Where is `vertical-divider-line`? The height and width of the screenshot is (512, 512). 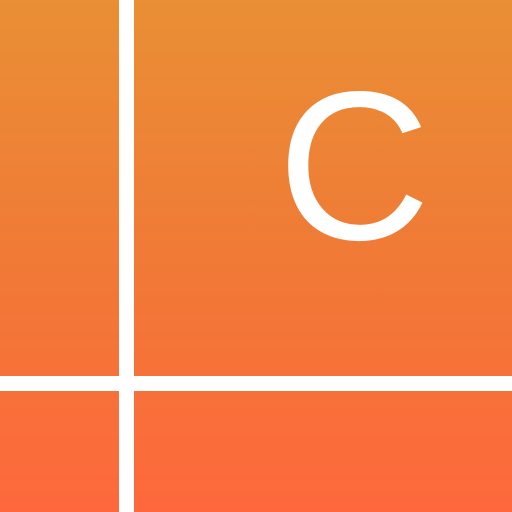 vertical-divider-line is located at coordinates (126, 256).